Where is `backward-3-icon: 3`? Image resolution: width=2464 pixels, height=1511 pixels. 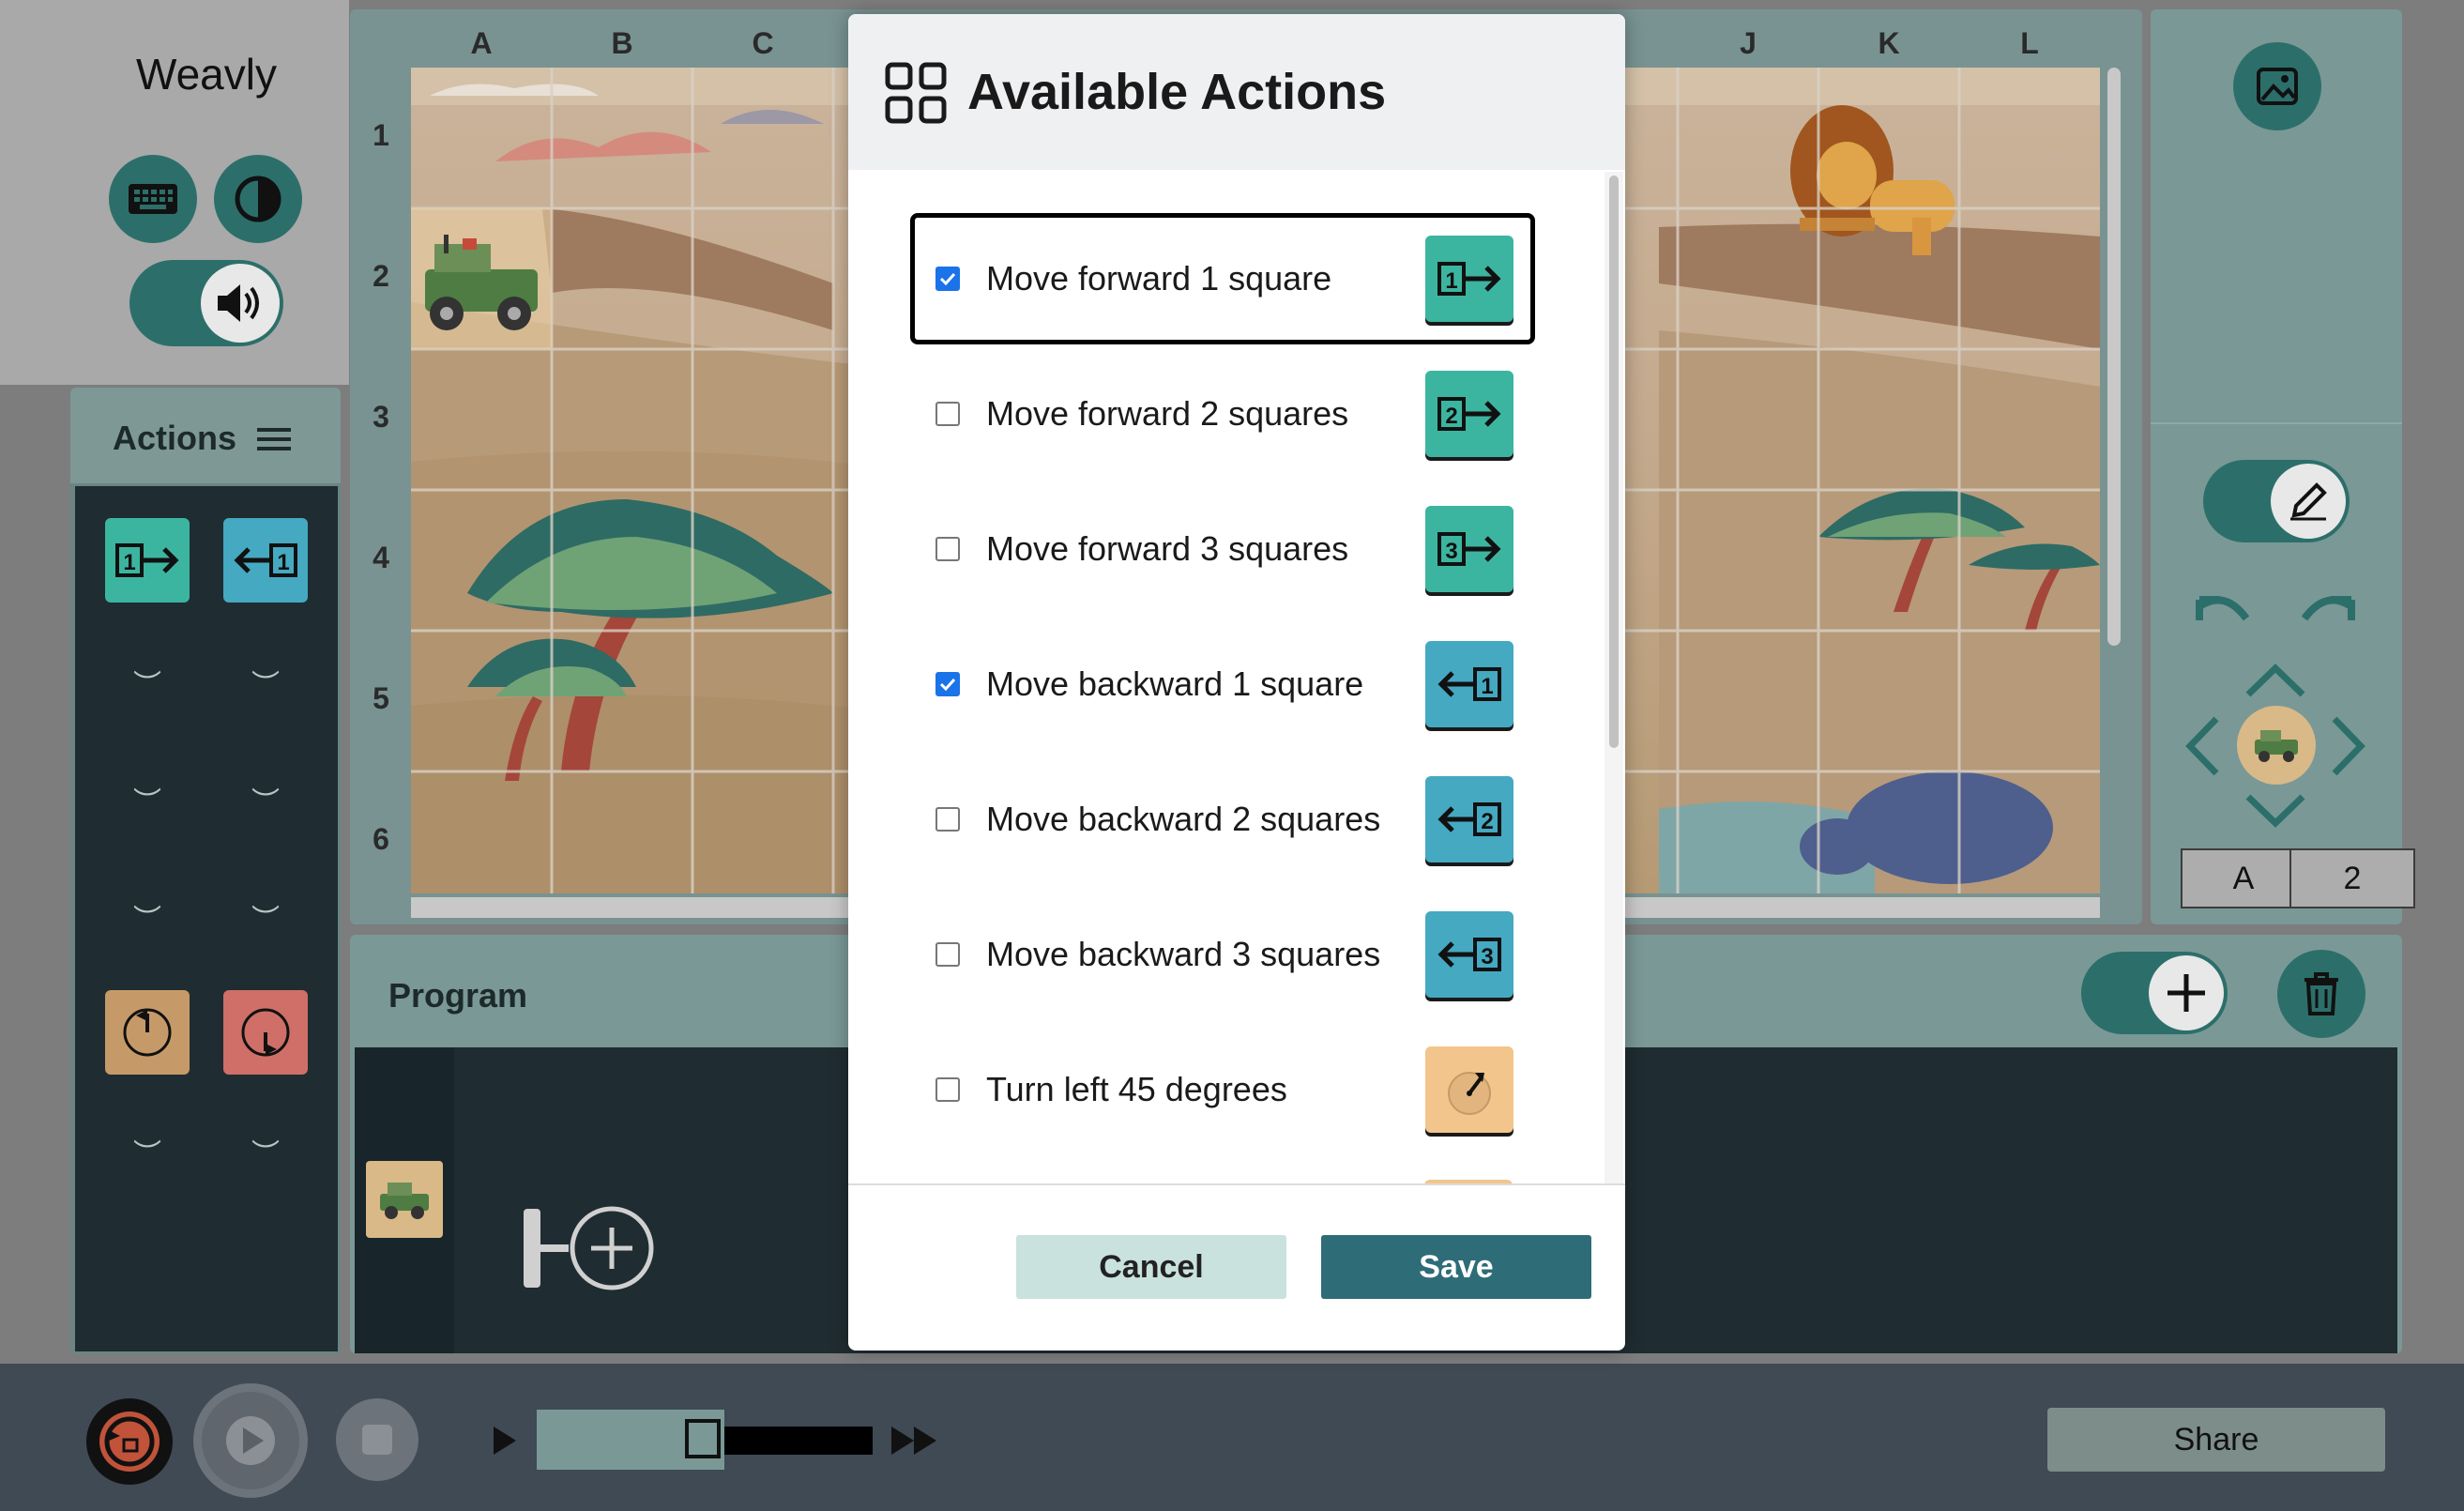 backward-3-icon: 3 is located at coordinates (1469, 954).